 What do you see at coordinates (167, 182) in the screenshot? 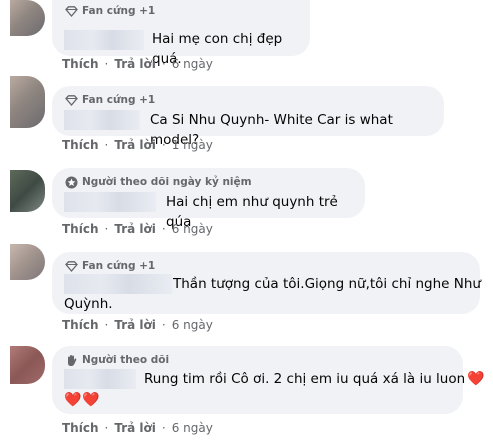
I see `badge-label: Người theo dõi ngày kỷ niệm` at bounding box center [167, 182].